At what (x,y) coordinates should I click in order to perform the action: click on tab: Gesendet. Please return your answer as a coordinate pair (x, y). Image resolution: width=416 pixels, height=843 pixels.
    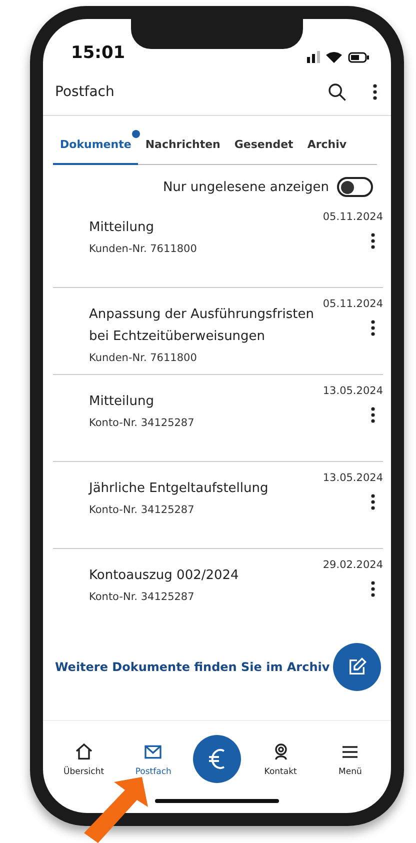
    Looking at the image, I should click on (263, 146).